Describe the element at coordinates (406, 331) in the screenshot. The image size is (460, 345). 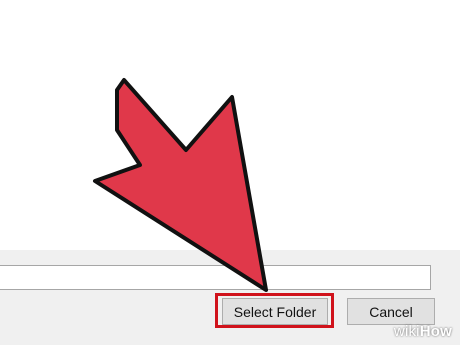
I see `watermark-prefix: wiki` at that location.